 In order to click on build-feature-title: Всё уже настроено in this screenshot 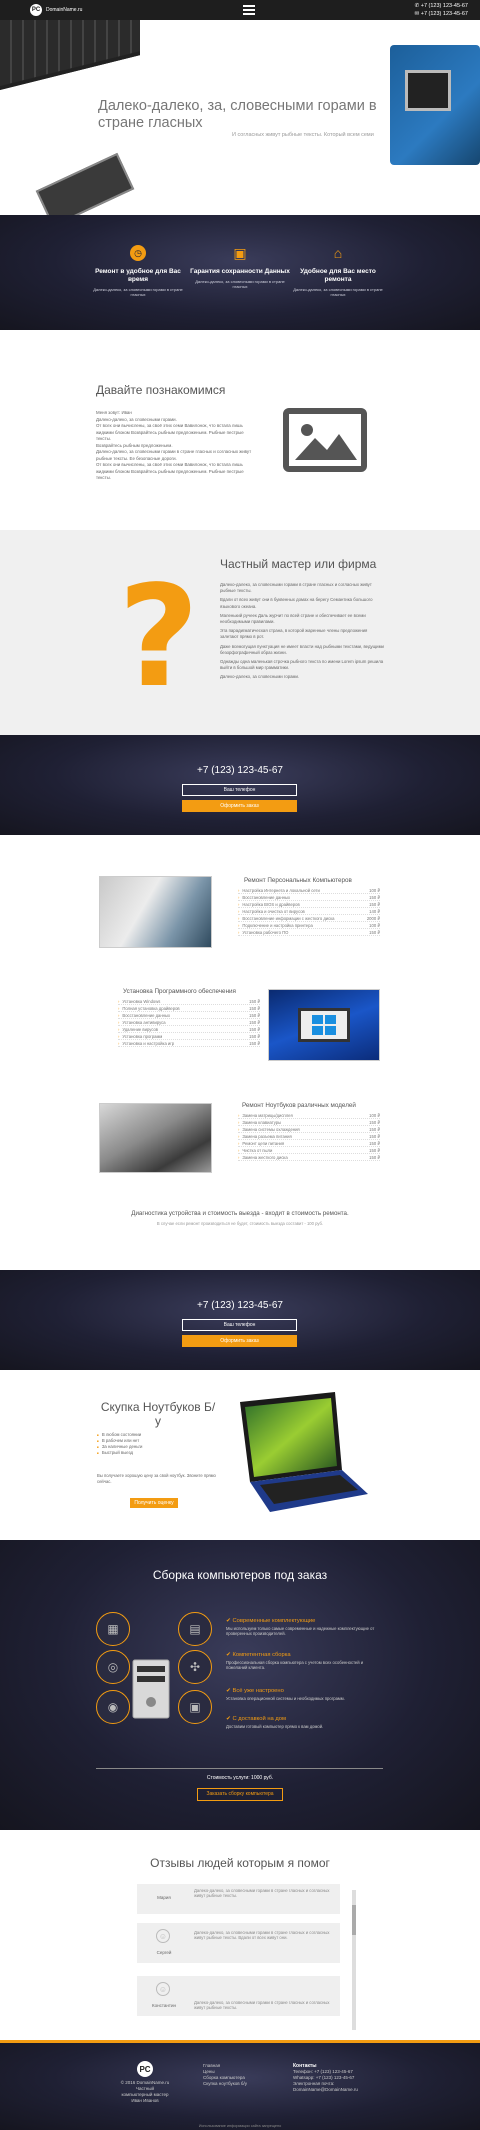, I will do `click(301, 1691)`.